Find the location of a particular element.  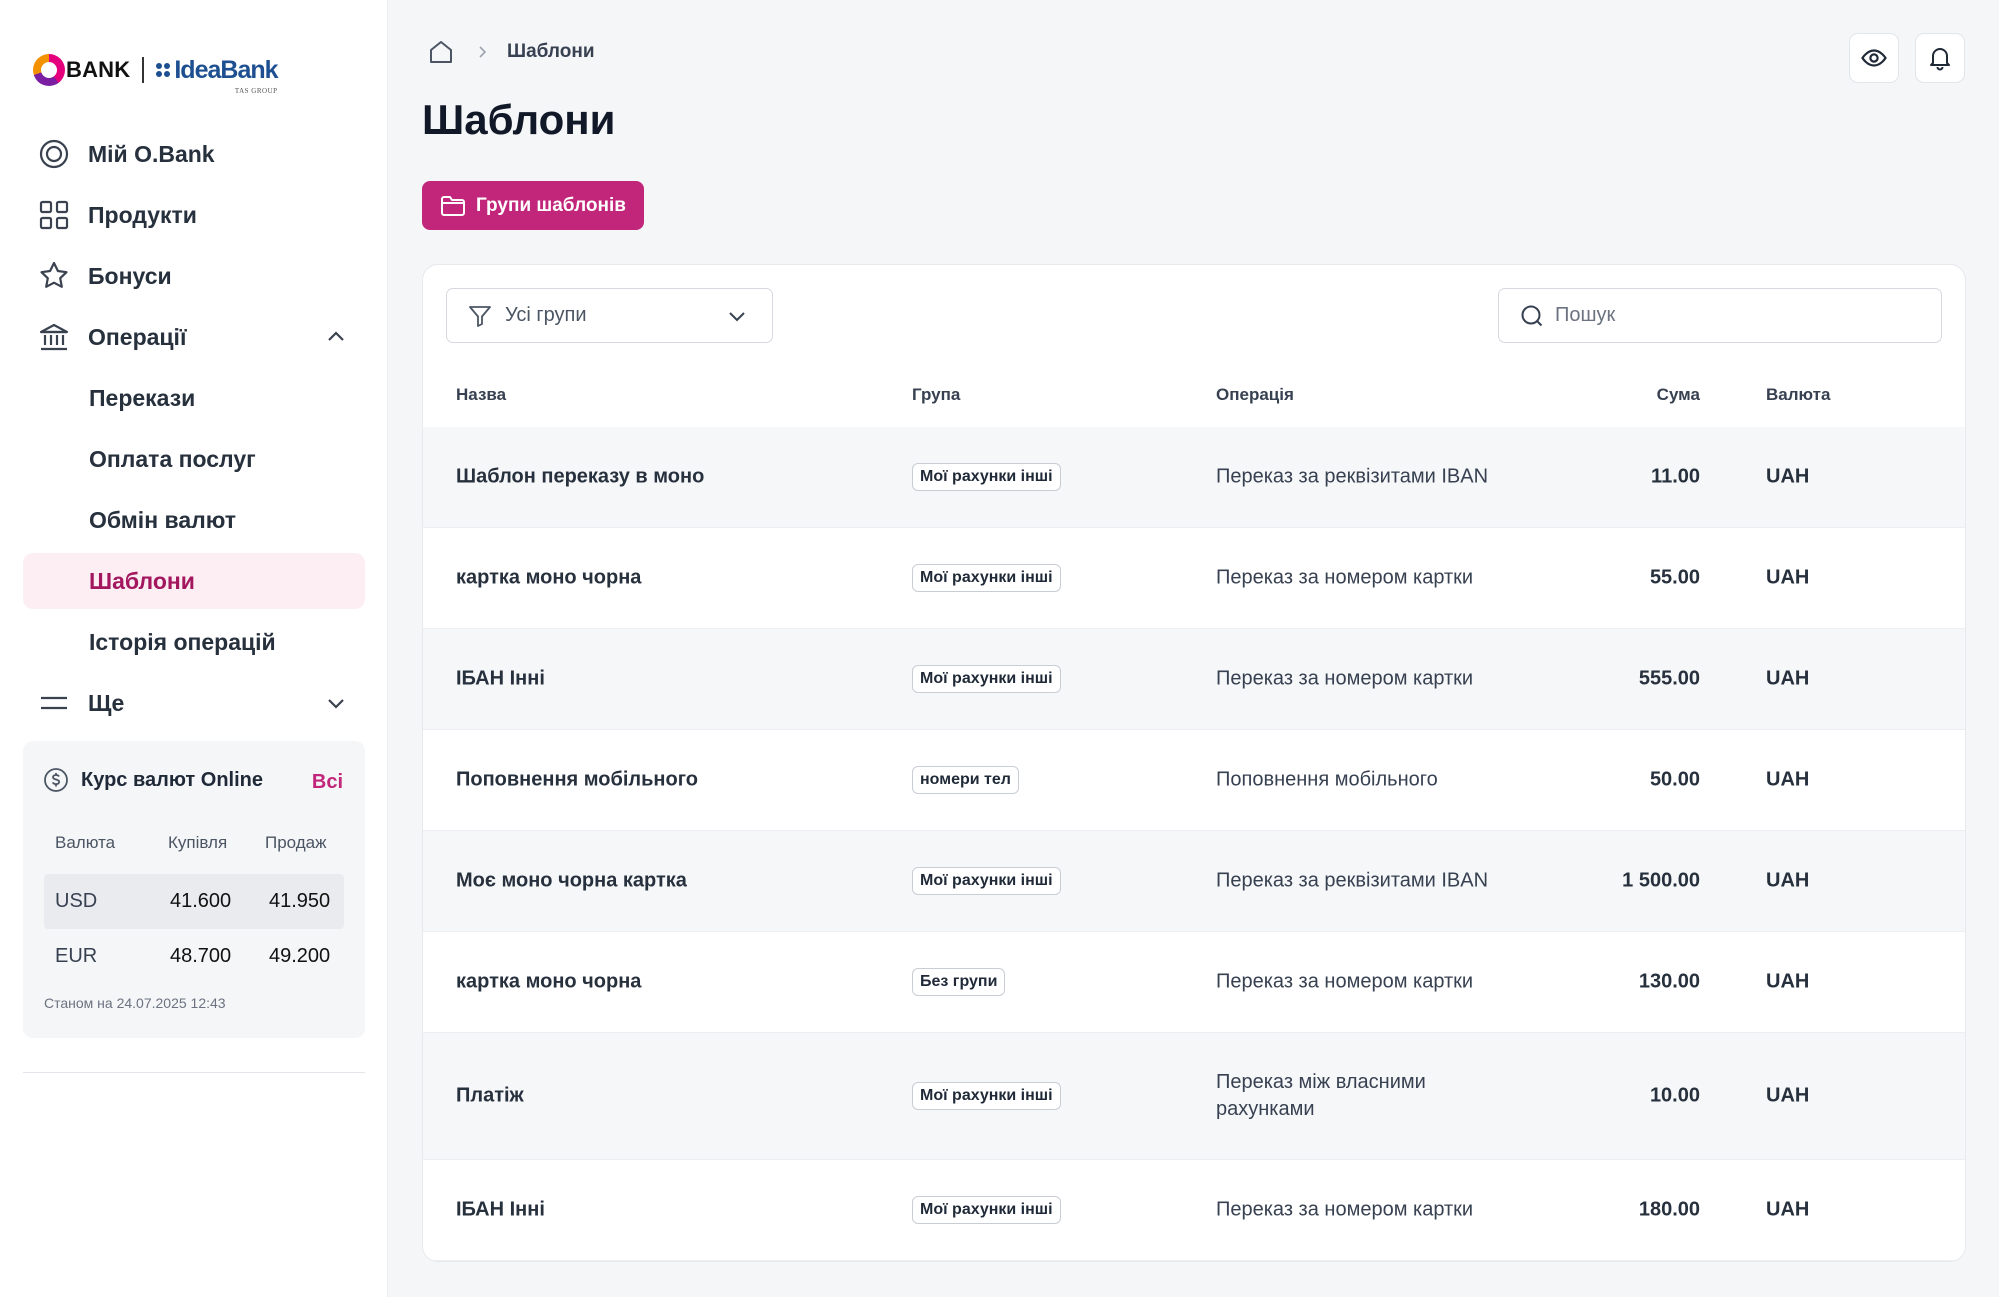

col-header-operation: Операція is located at coordinates (1255, 395).